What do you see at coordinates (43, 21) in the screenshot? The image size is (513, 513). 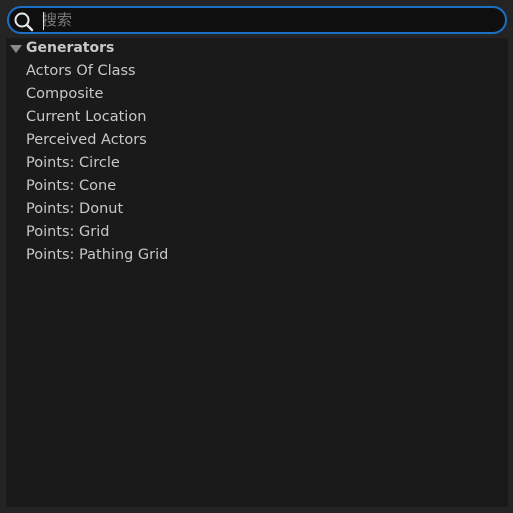 I see `text-caret` at bounding box center [43, 21].